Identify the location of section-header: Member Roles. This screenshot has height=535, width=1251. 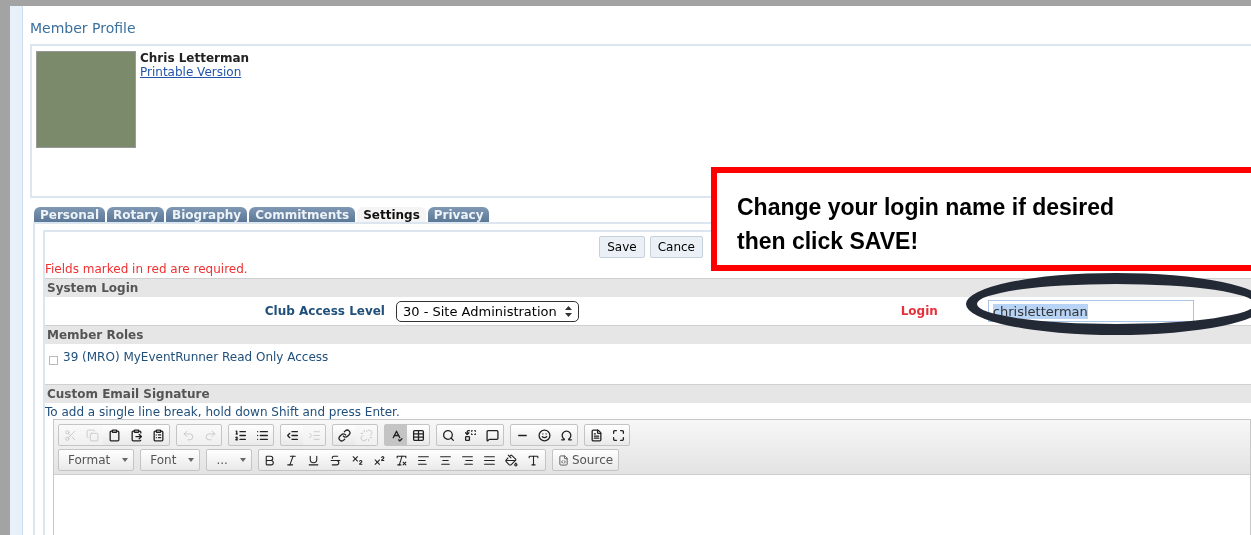
(648, 334).